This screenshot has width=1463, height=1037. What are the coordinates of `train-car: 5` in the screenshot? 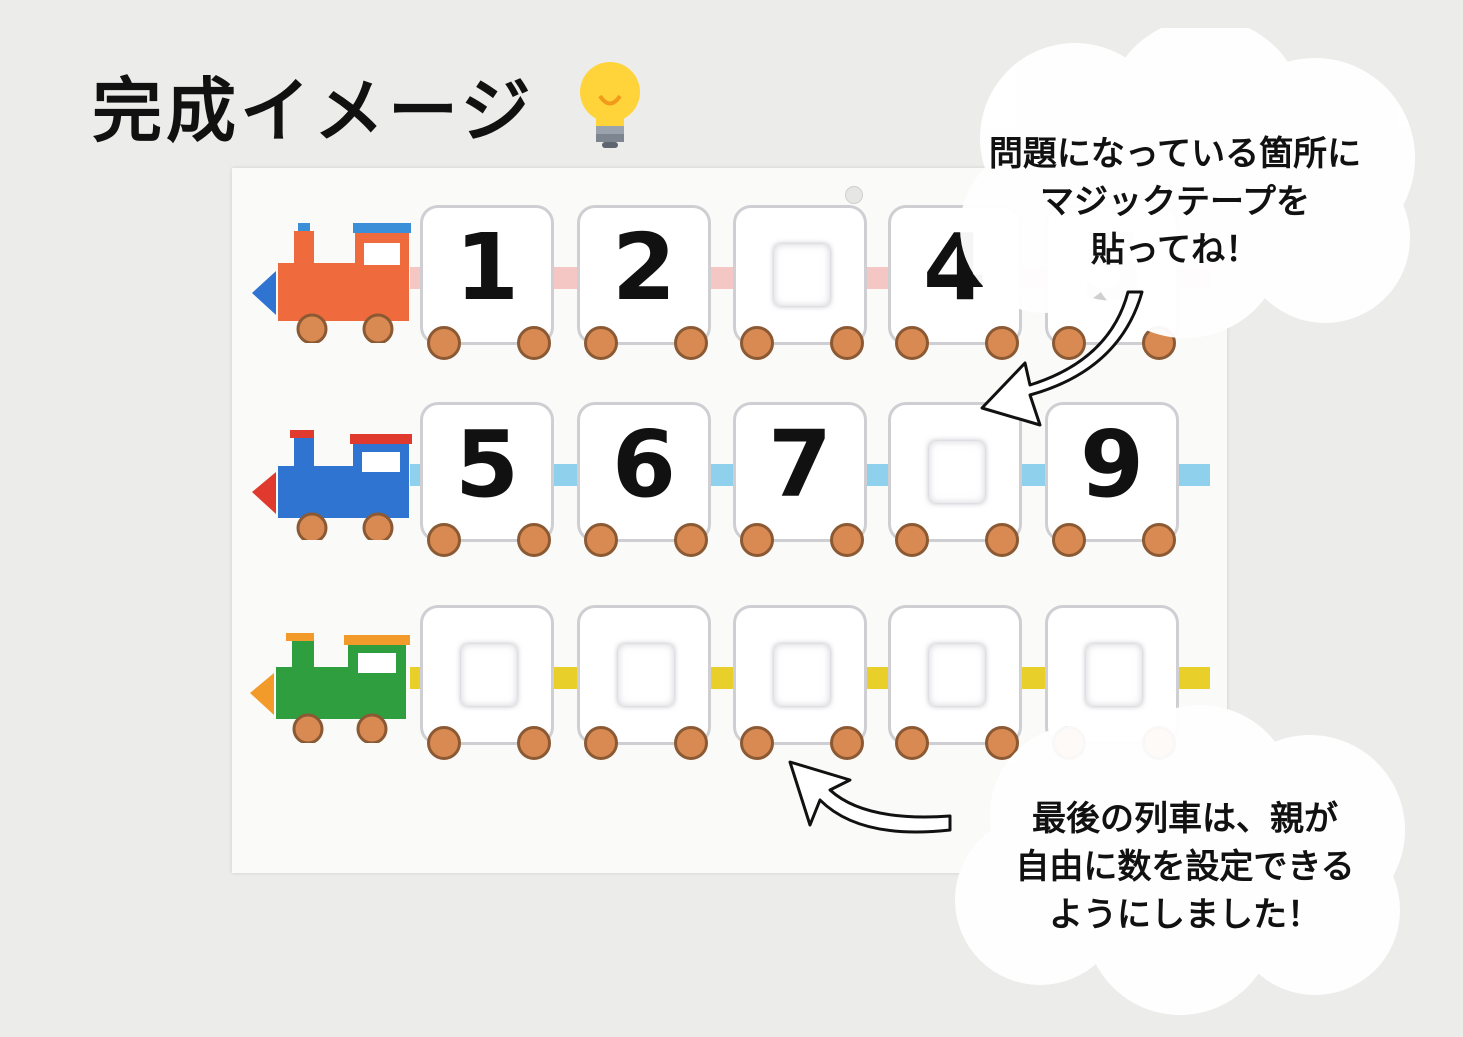 It's located at (487, 479).